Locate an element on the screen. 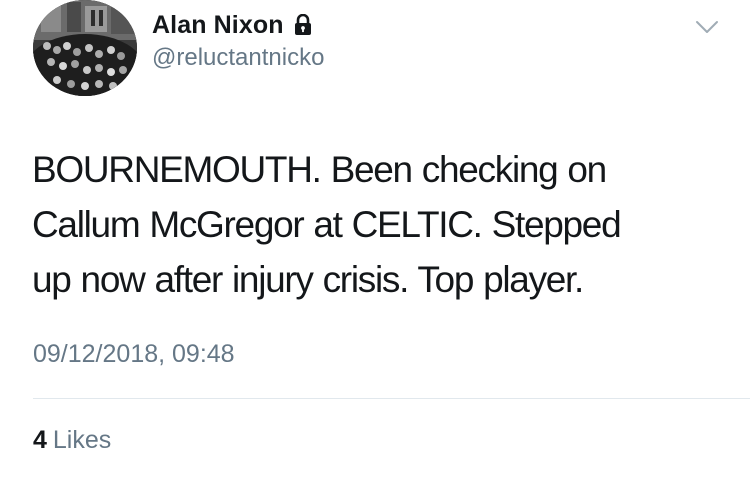  author-display-name: Alan Nixon is located at coordinates (218, 25).